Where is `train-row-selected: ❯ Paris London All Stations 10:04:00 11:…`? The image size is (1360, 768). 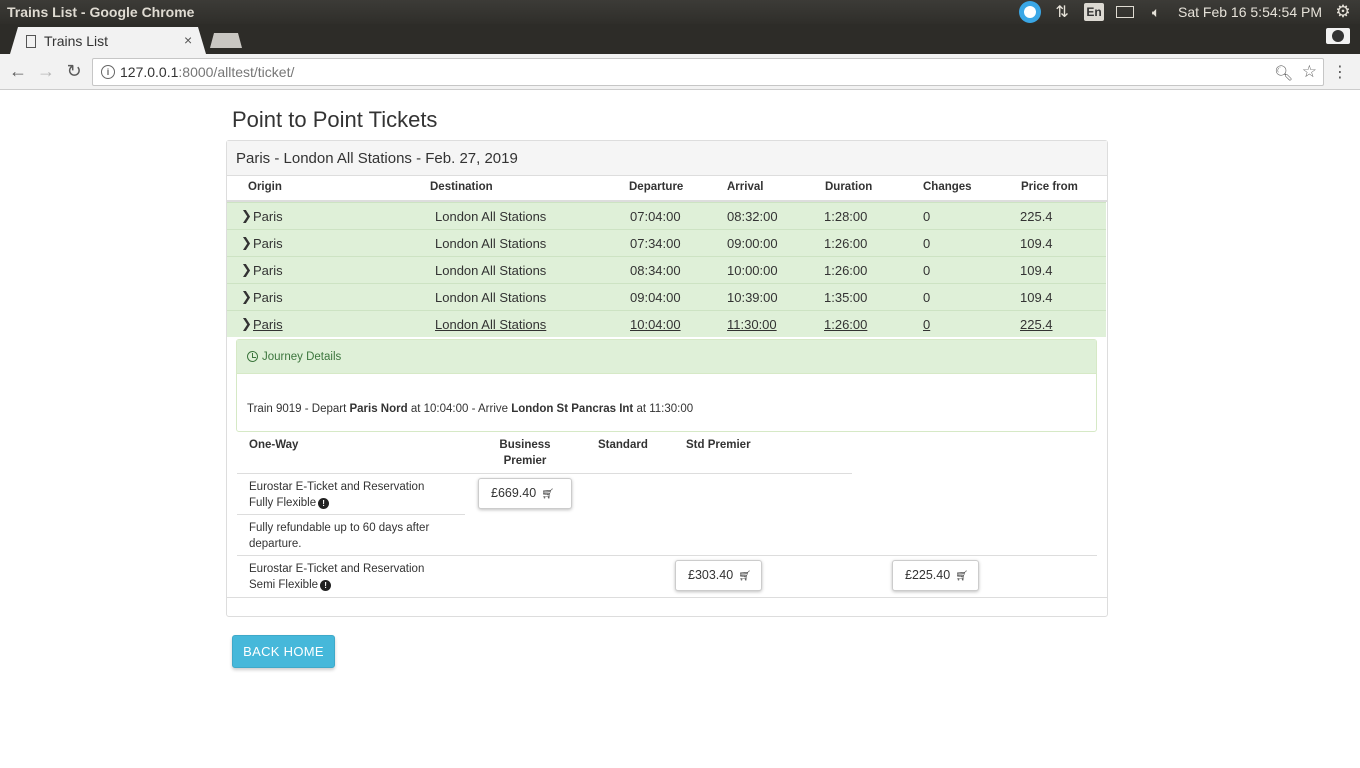 train-row-selected: ❯ Paris London All Stations 10:04:00 11:… is located at coordinates (666, 323).